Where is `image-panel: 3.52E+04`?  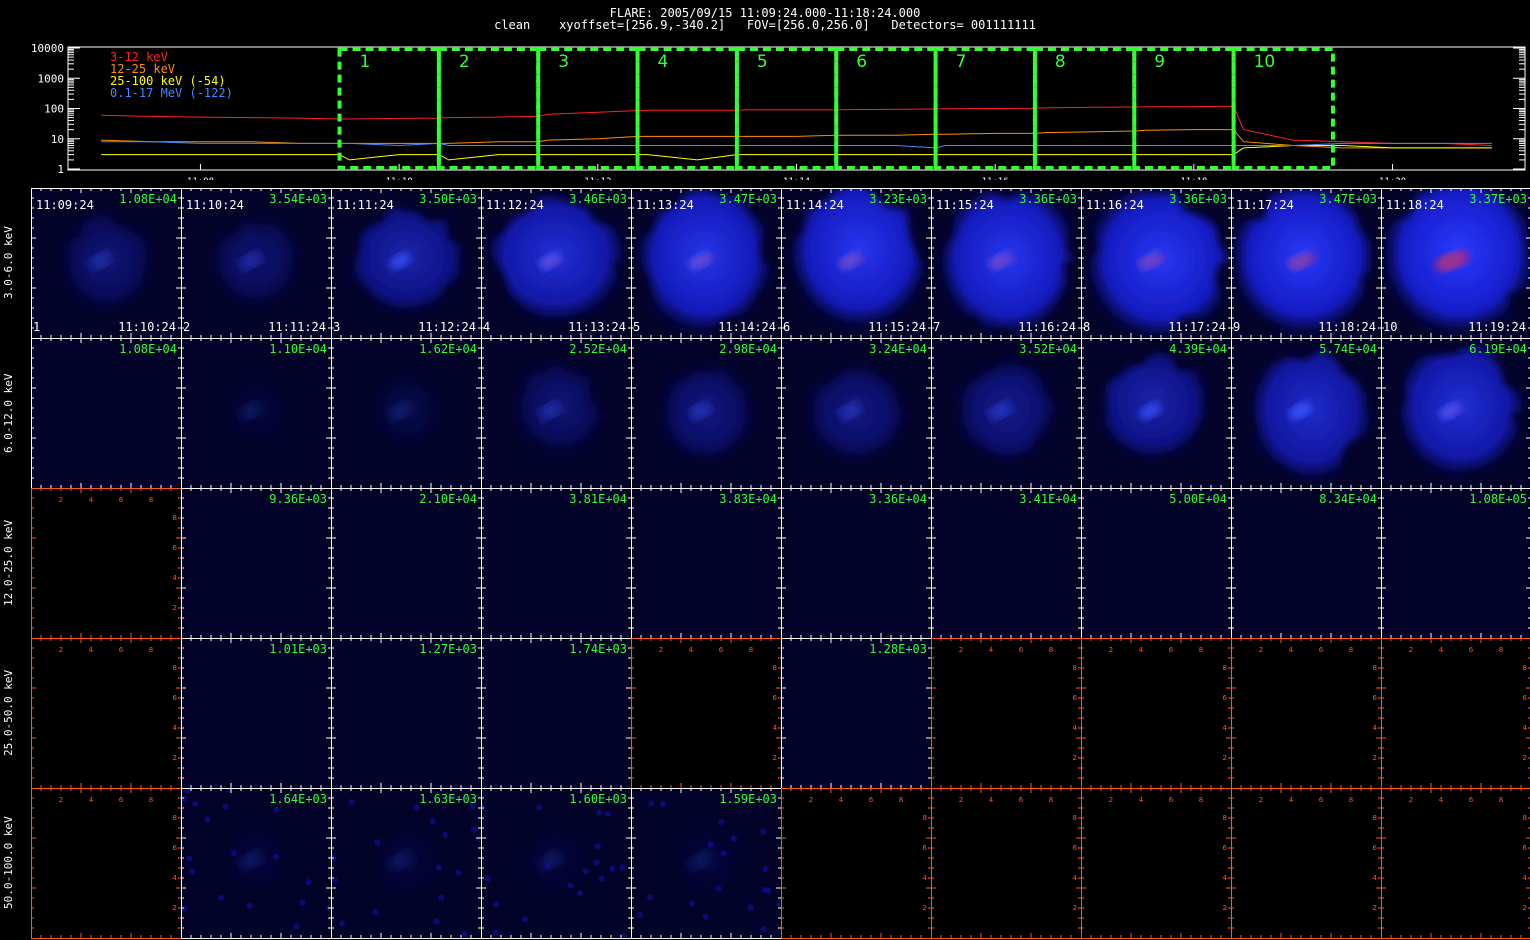 image-panel: 3.52E+04 is located at coordinates (1006, 413).